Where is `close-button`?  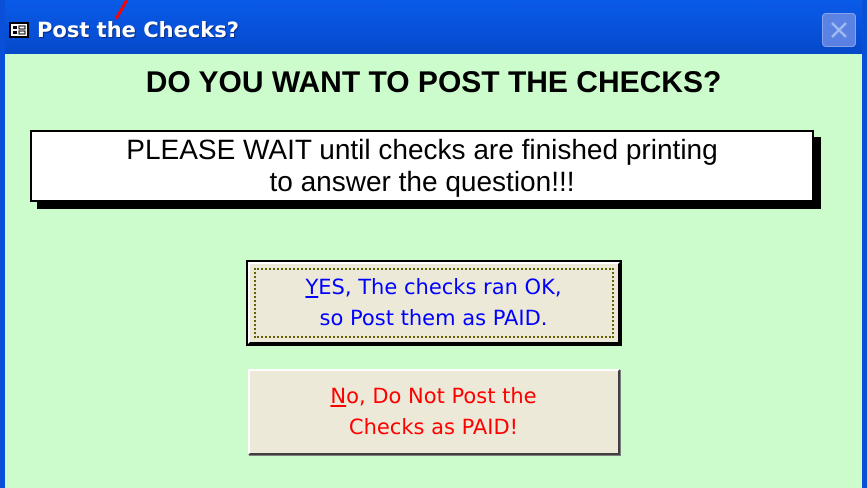 close-button is located at coordinates (839, 30).